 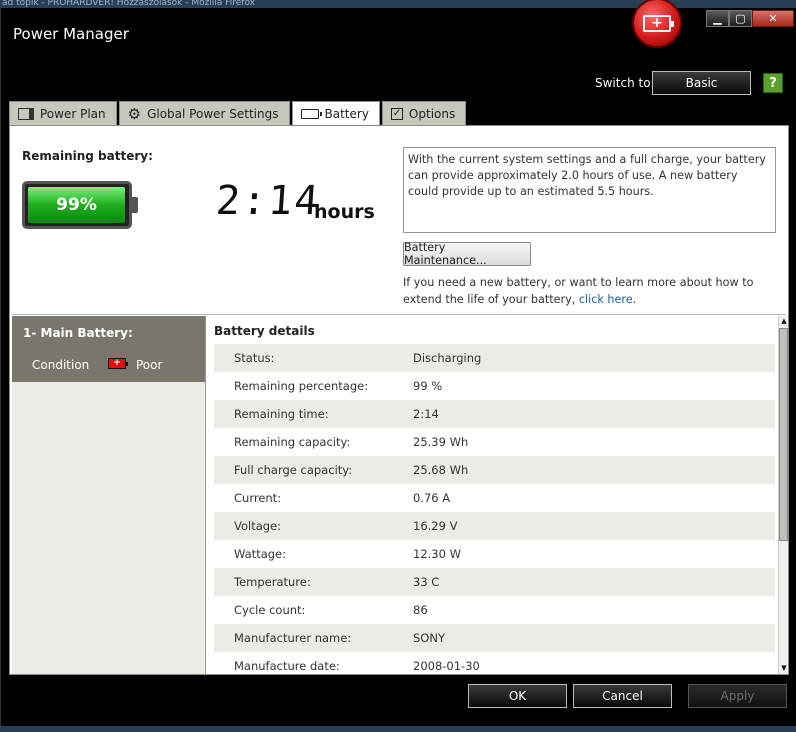 What do you see at coordinates (517, 696) in the screenshot?
I see `ok-button: OK` at bounding box center [517, 696].